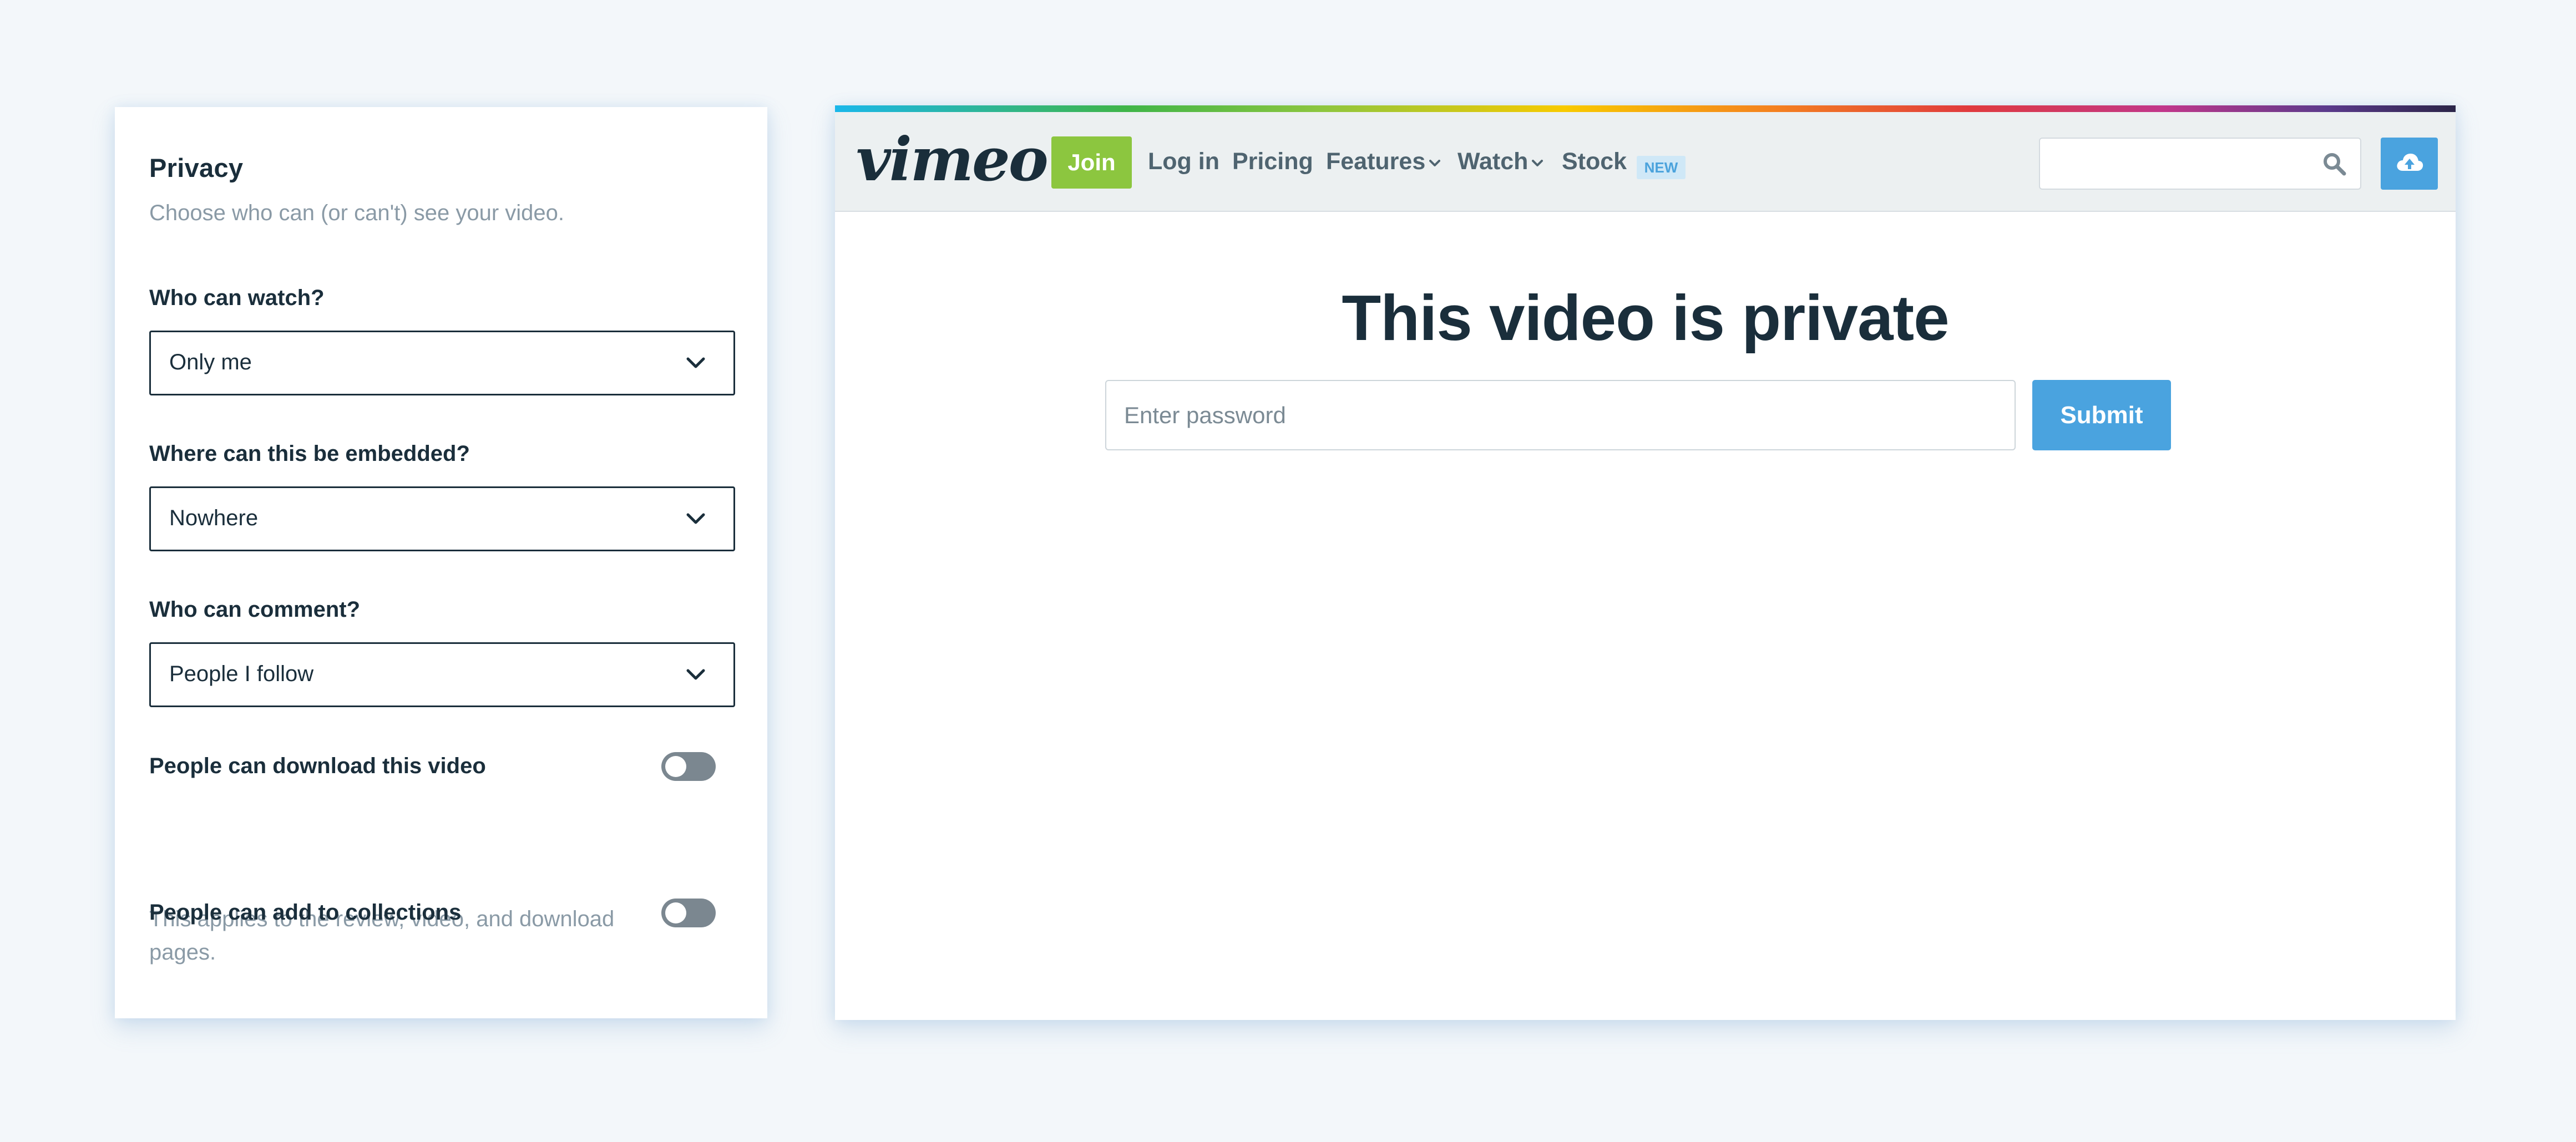  What do you see at coordinates (241, 674) in the screenshot?
I see `comment-value: People I follow` at bounding box center [241, 674].